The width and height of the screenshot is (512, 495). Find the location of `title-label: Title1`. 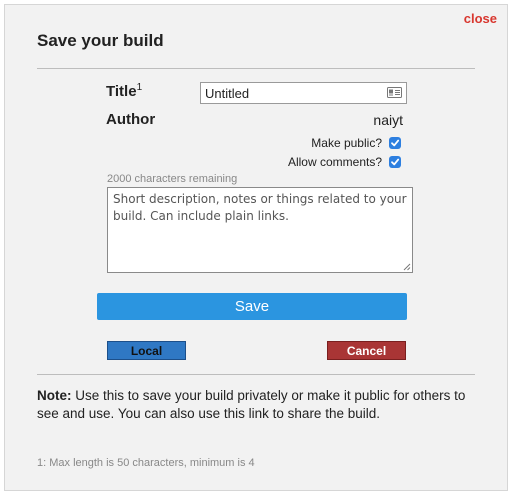

title-label: Title1 is located at coordinates (124, 91).